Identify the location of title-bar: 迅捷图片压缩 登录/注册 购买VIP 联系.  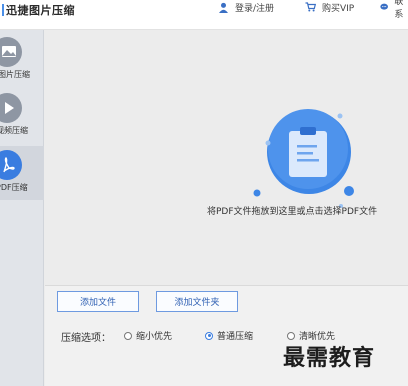
(204, 15).